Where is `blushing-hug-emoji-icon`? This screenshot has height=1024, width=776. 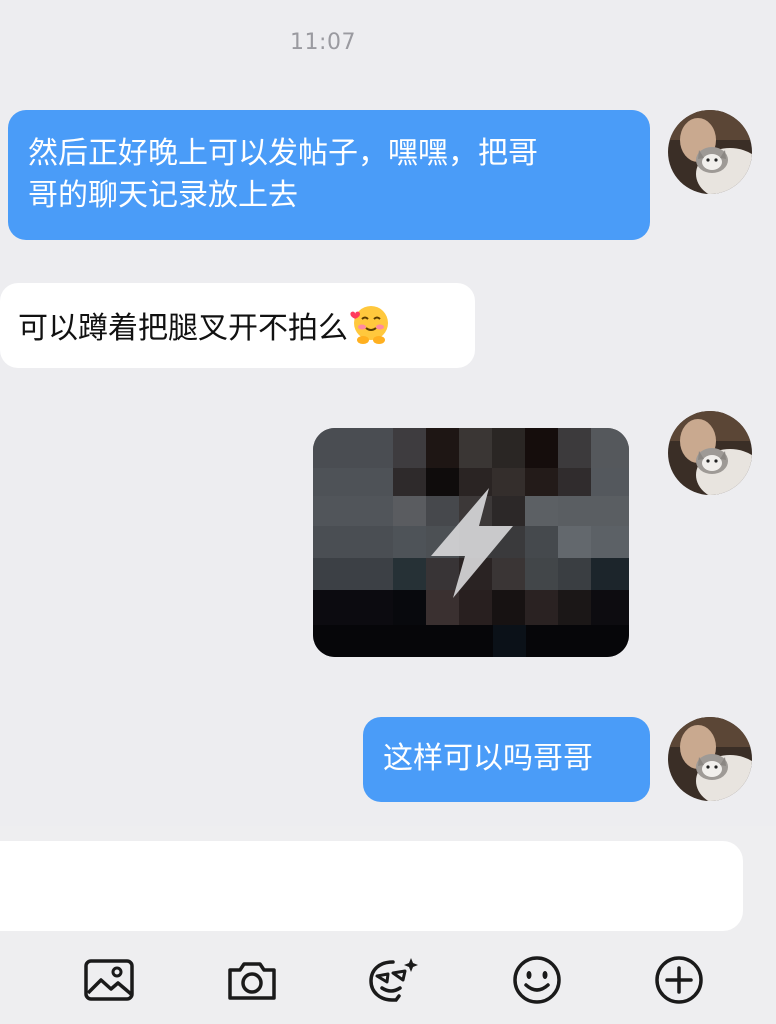
blushing-hug-emoji-icon is located at coordinates (371, 325).